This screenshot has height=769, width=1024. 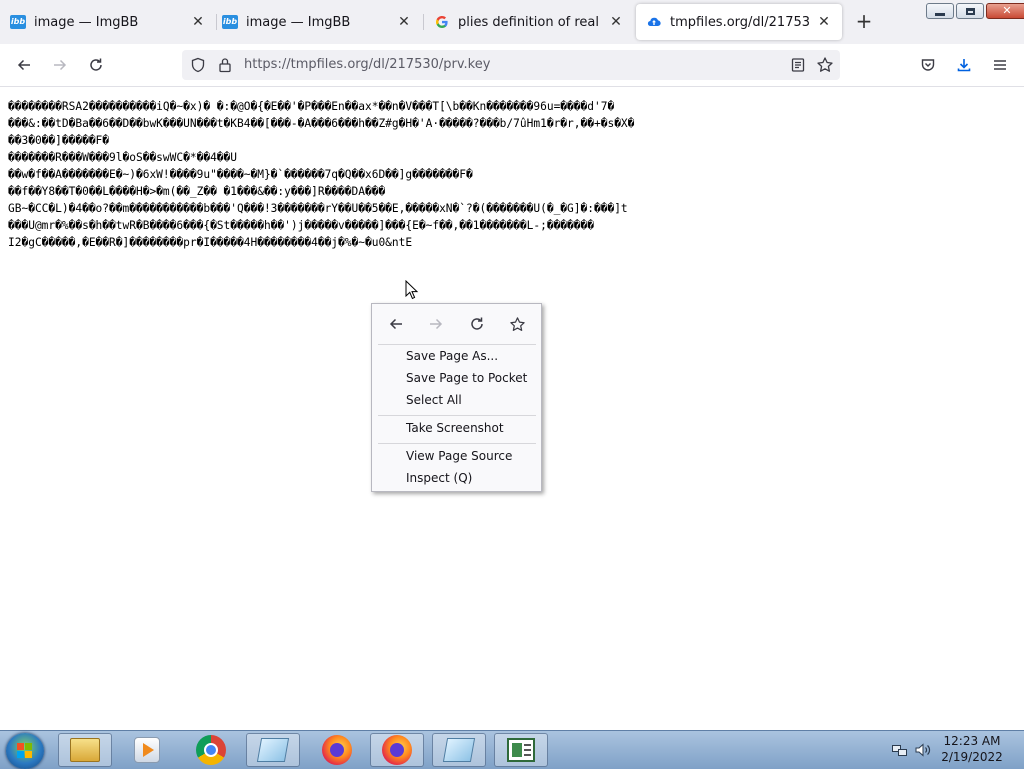 I want to click on folder-icon, so click(x=85, y=750).